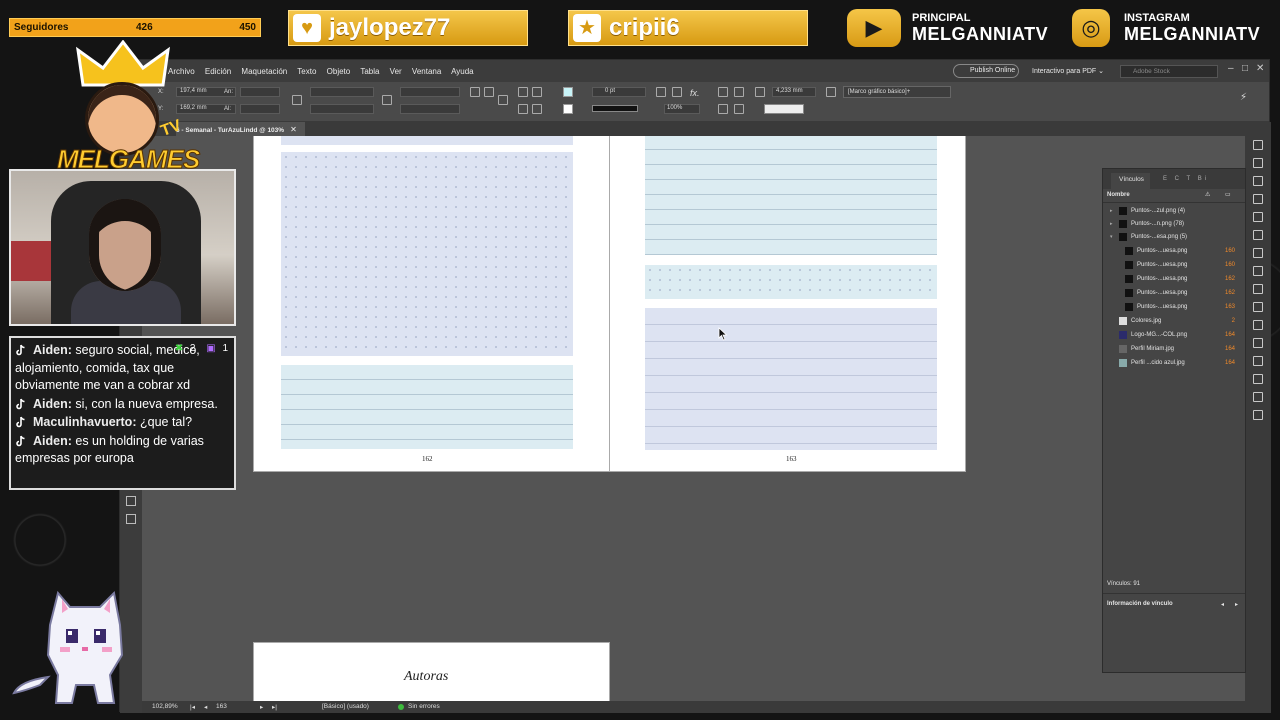 The height and width of the screenshot is (720, 1280). I want to click on layers-panel-icon, so click(1258, 163).